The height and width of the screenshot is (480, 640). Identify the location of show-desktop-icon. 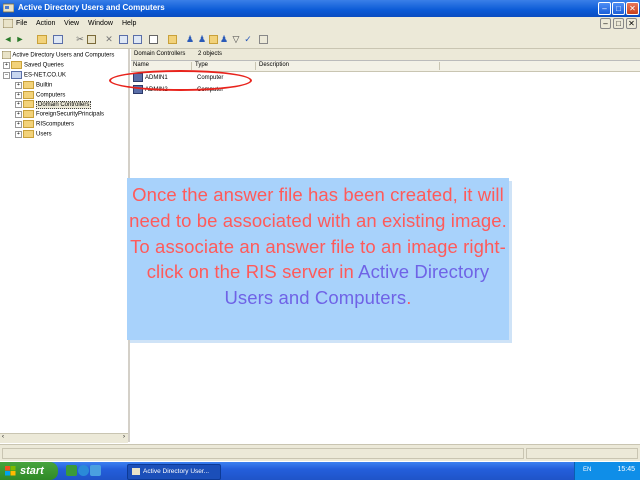
(71, 470).